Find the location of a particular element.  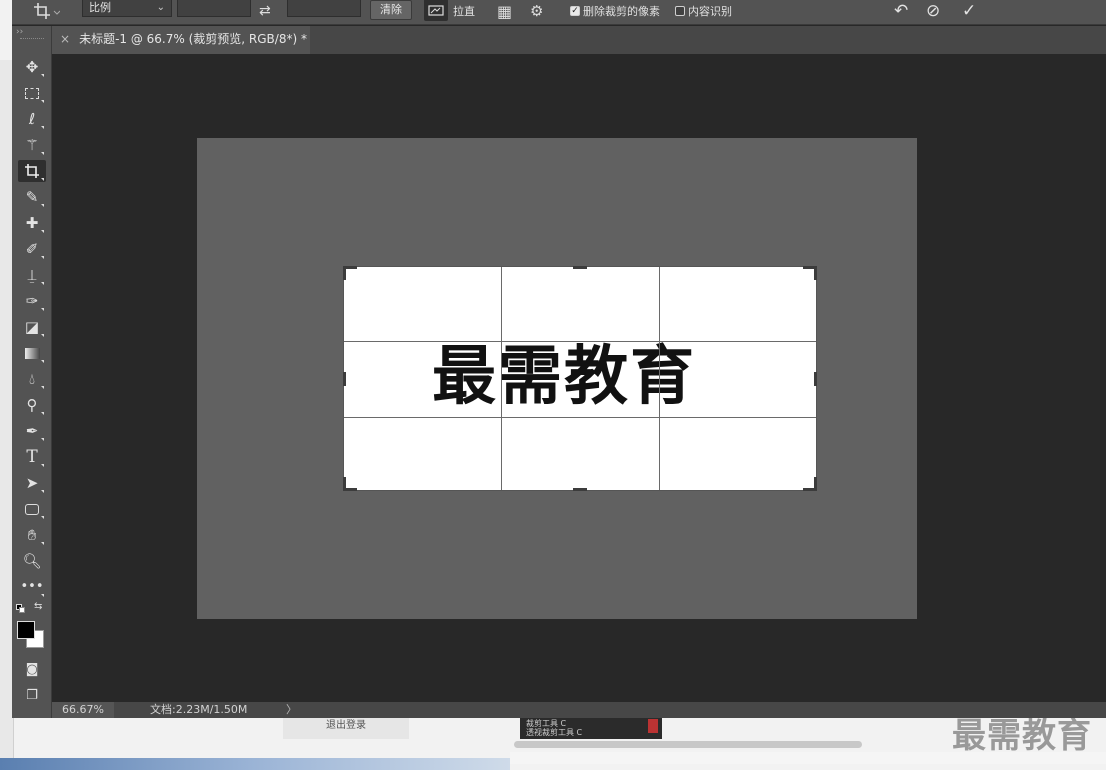

brush-tool-icon: ✐ is located at coordinates (32, 249).